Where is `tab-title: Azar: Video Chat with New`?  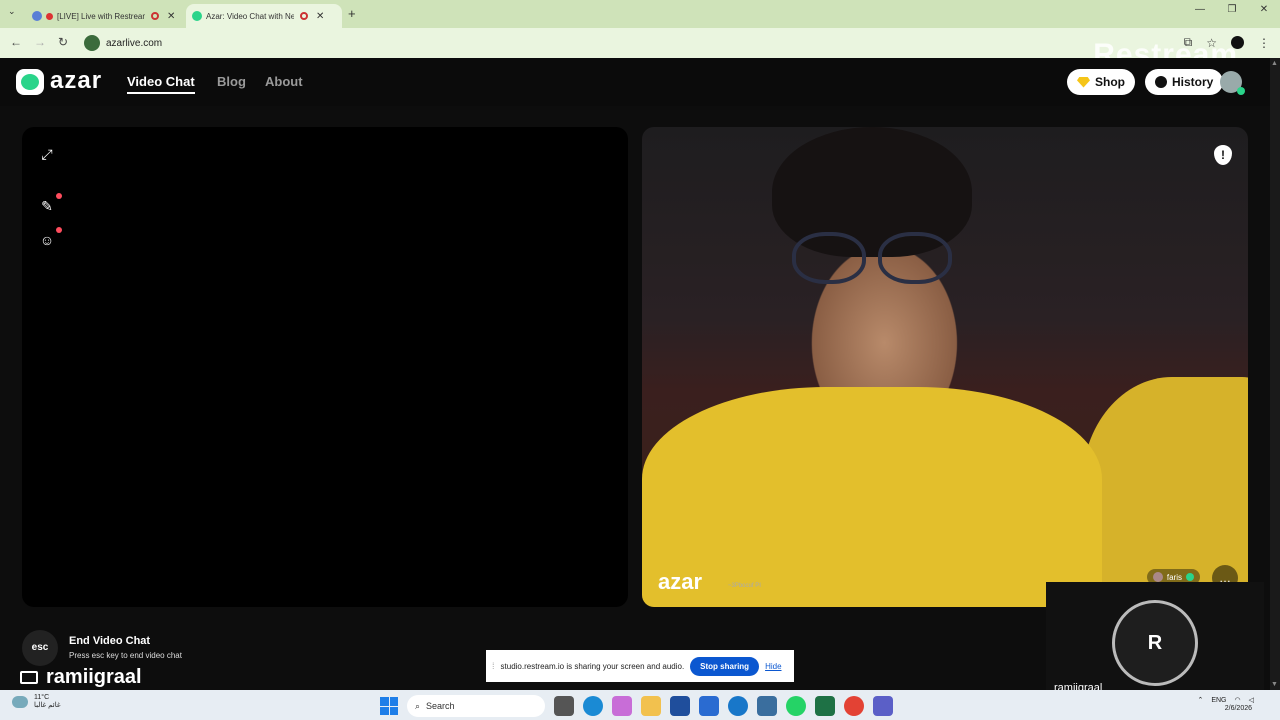 tab-title: Azar: Video Chat with New is located at coordinates (250, 16).